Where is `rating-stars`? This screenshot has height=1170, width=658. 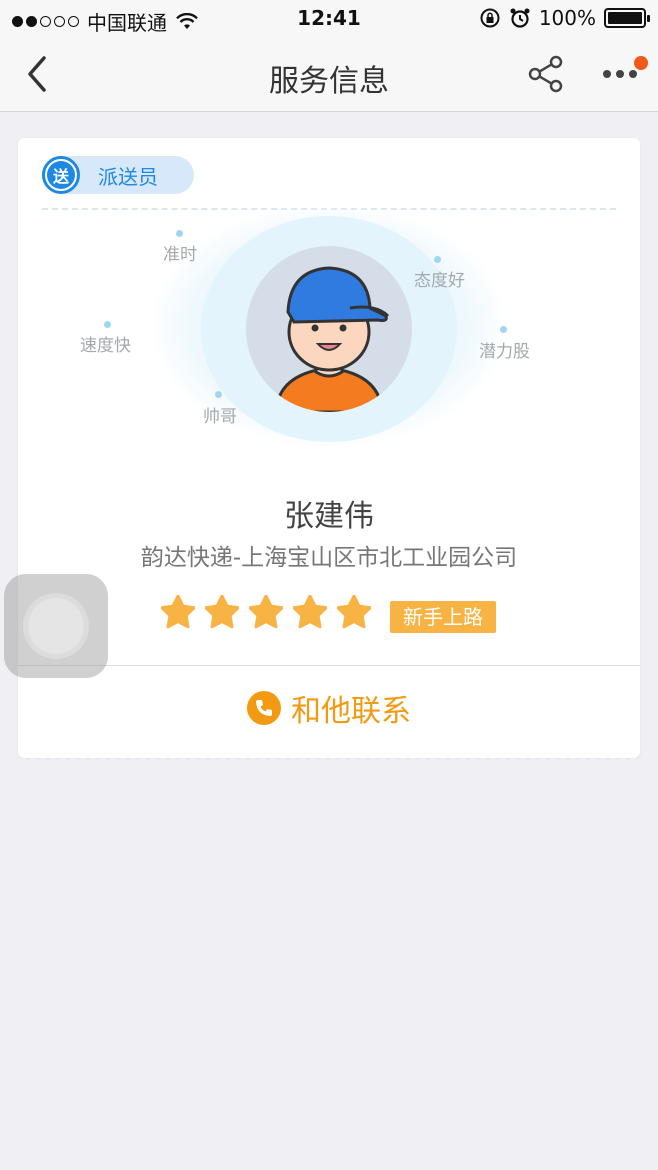 rating-stars is located at coordinates (266, 612).